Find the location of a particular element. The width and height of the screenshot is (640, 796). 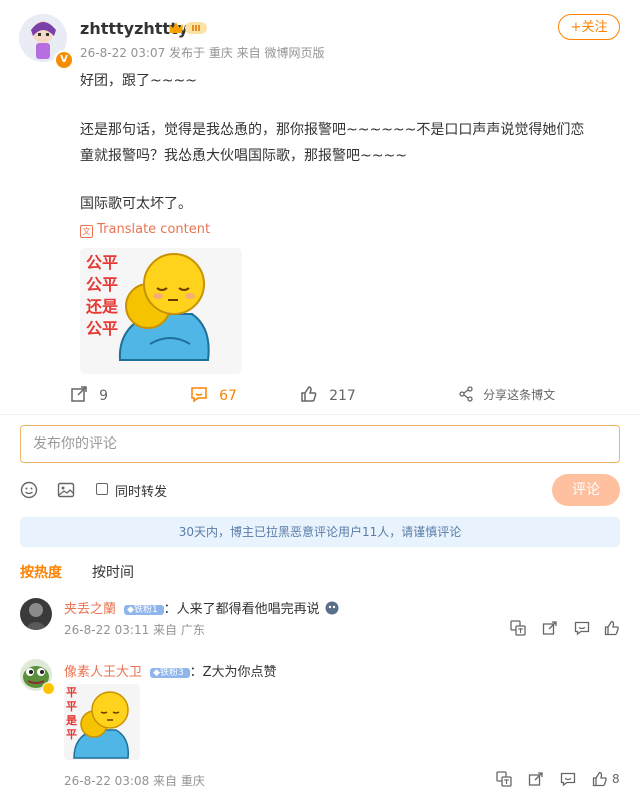

post-meta: 26-8-22 03:07 发布于 重庆 来自 微博网页版 is located at coordinates (202, 53).